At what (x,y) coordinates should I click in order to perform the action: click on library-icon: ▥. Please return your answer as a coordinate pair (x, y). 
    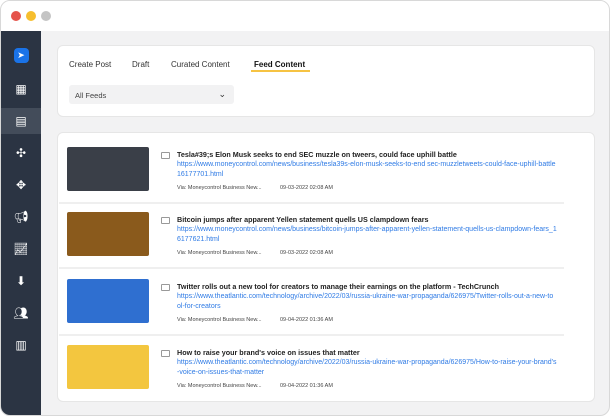
    Looking at the image, I should click on (21, 345).